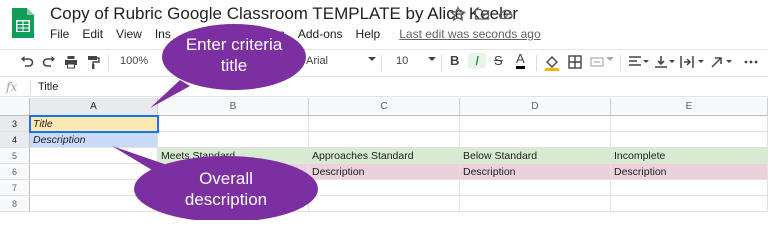 The image size is (768, 240). Describe the element at coordinates (234, 55) in the screenshot. I see `callout-criteria-title: Enter criteria title` at that location.